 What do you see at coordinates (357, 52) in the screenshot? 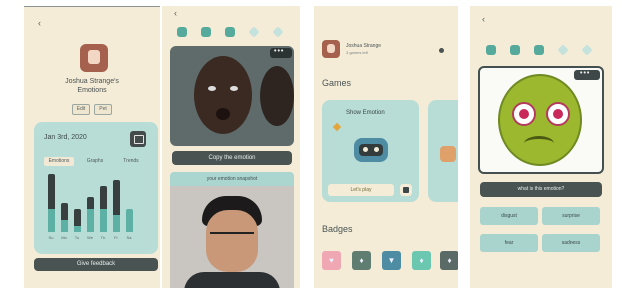
I see `profile-subtitle: 3 games left` at bounding box center [357, 52].